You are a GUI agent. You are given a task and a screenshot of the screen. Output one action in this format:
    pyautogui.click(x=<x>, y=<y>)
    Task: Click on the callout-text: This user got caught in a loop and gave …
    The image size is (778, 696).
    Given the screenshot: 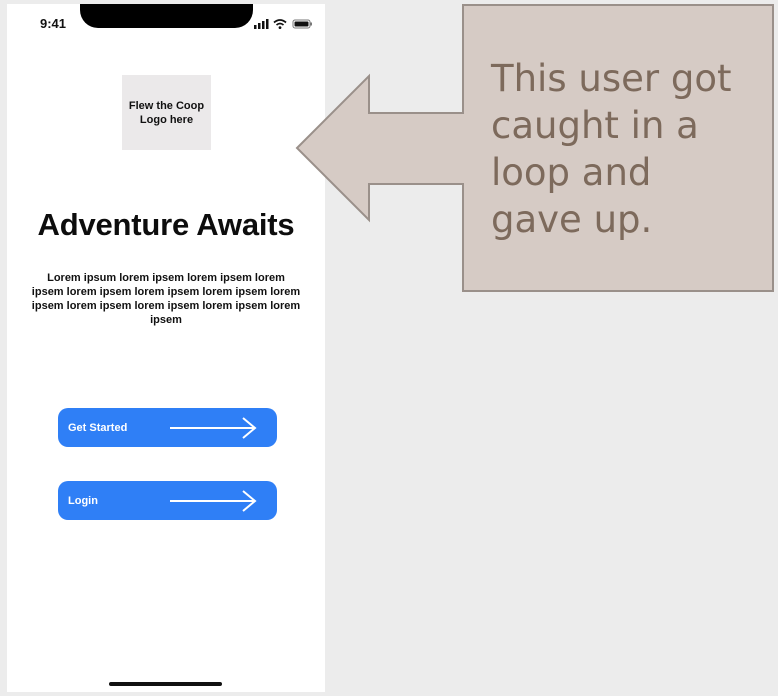 What is the action you would take?
    pyautogui.click(x=611, y=149)
    